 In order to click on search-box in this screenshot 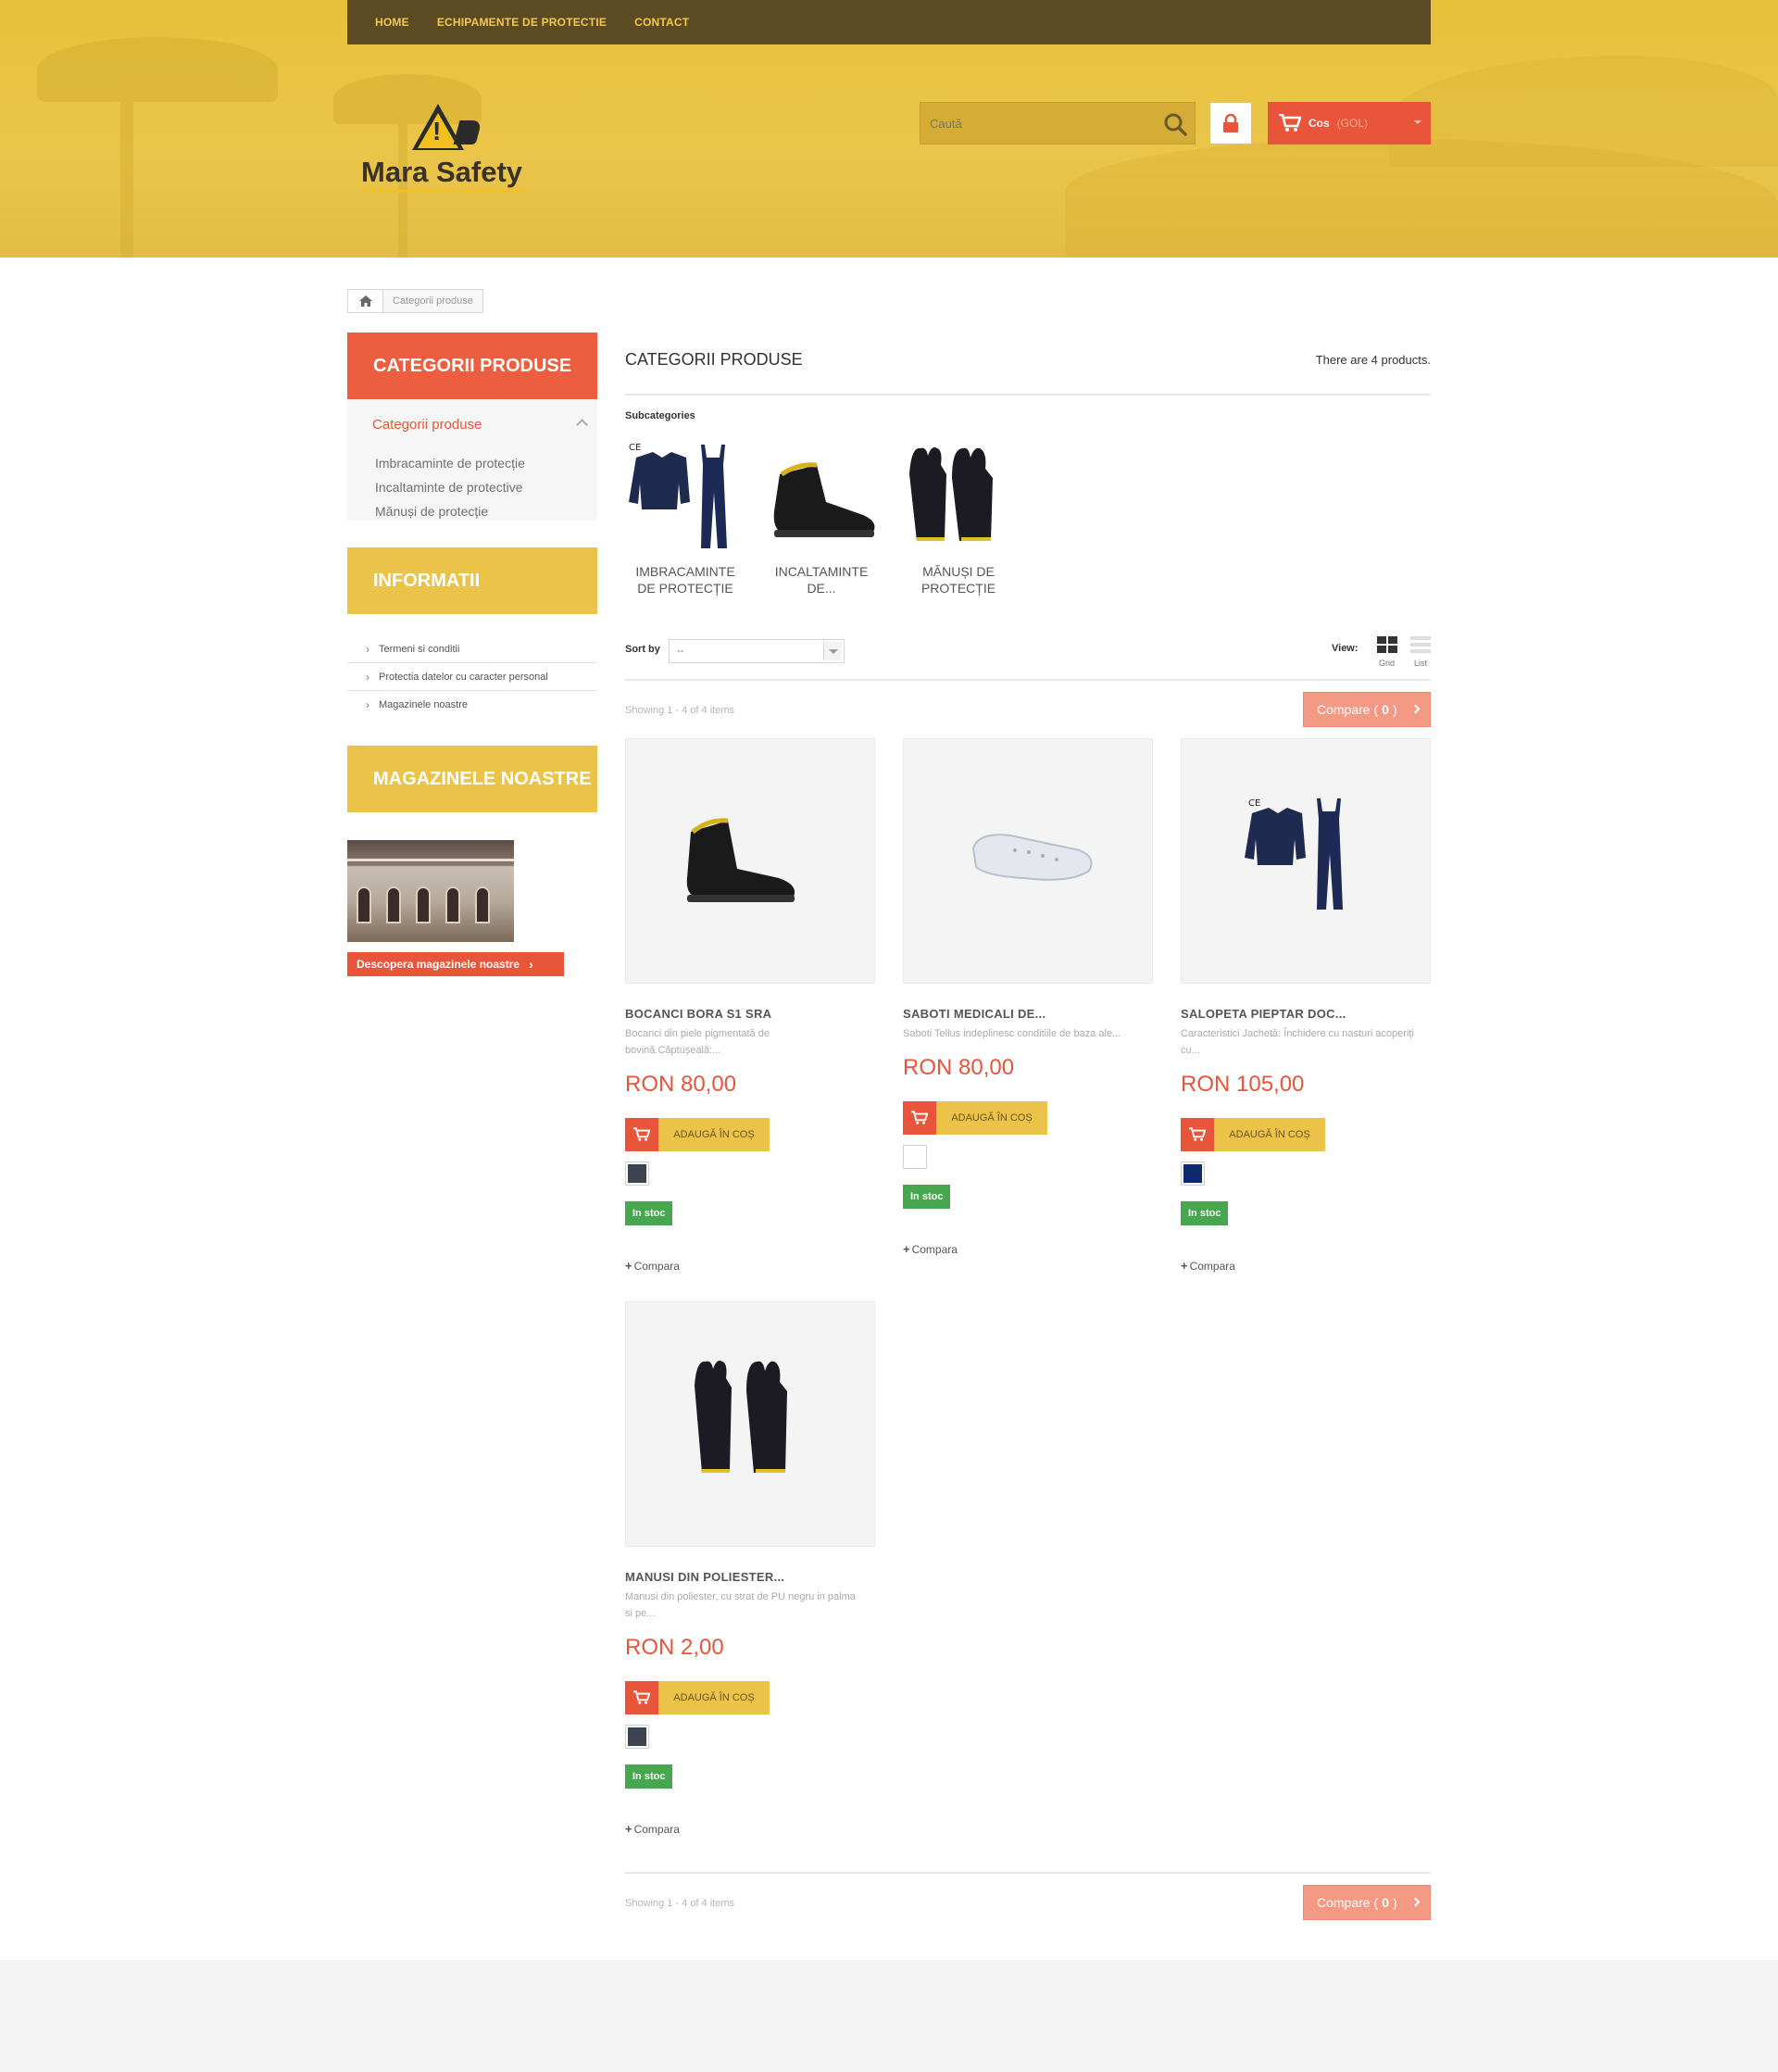, I will do `click(1058, 123)`.